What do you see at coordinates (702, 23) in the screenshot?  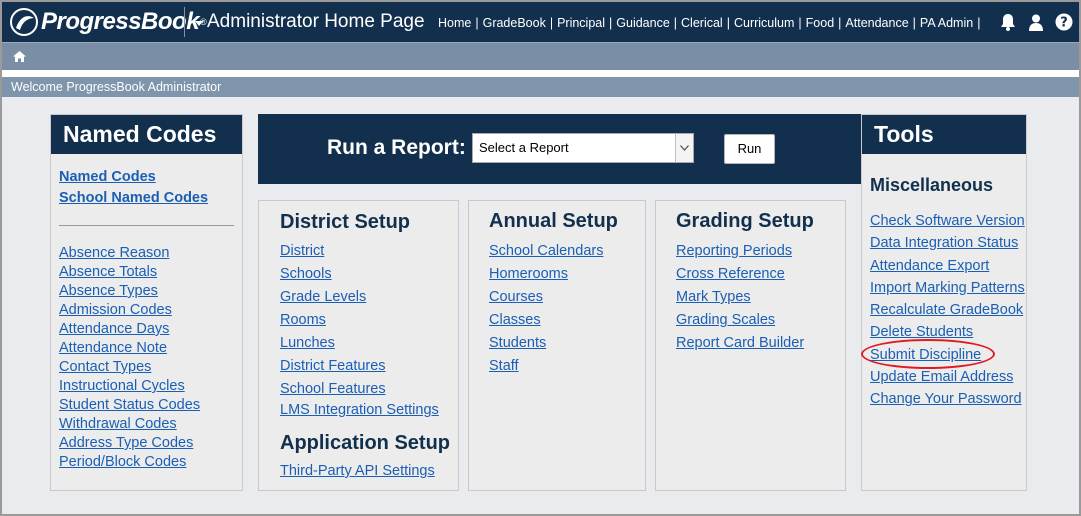 I see `nav-clerical: Clerical` at bounding box center [702, 23].